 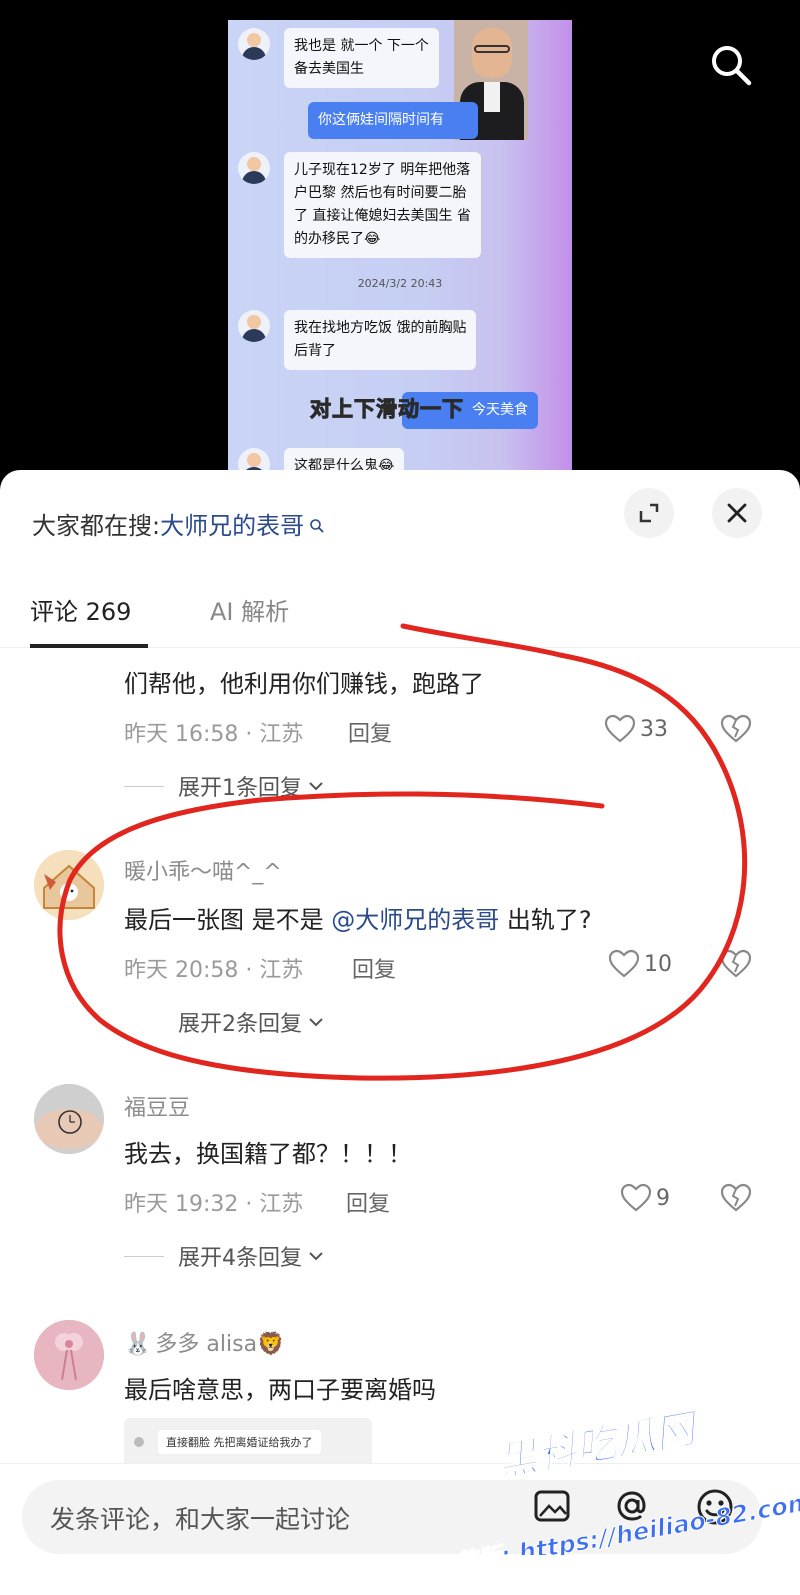 What do you see at coordinates (415, 920) in the screenshot?
I see `user-mention: @大师兄的表哥` at bounding box center [415, 920].